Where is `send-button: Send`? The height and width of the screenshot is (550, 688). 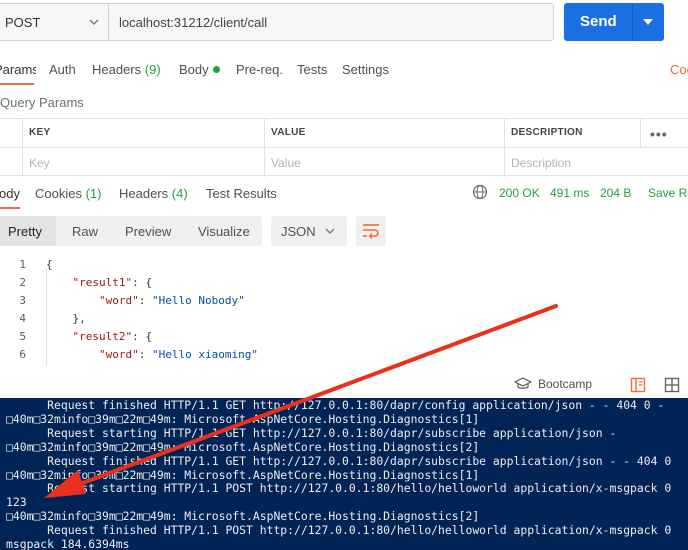 send-button: Send is located at coordinates (614, 22).